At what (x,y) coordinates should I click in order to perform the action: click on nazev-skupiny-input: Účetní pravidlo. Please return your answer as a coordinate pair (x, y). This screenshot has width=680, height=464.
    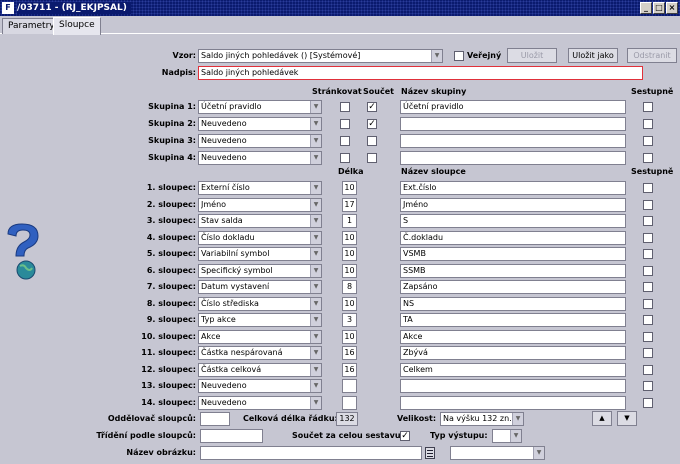
    Looking at the image, I should click on (513, 107).